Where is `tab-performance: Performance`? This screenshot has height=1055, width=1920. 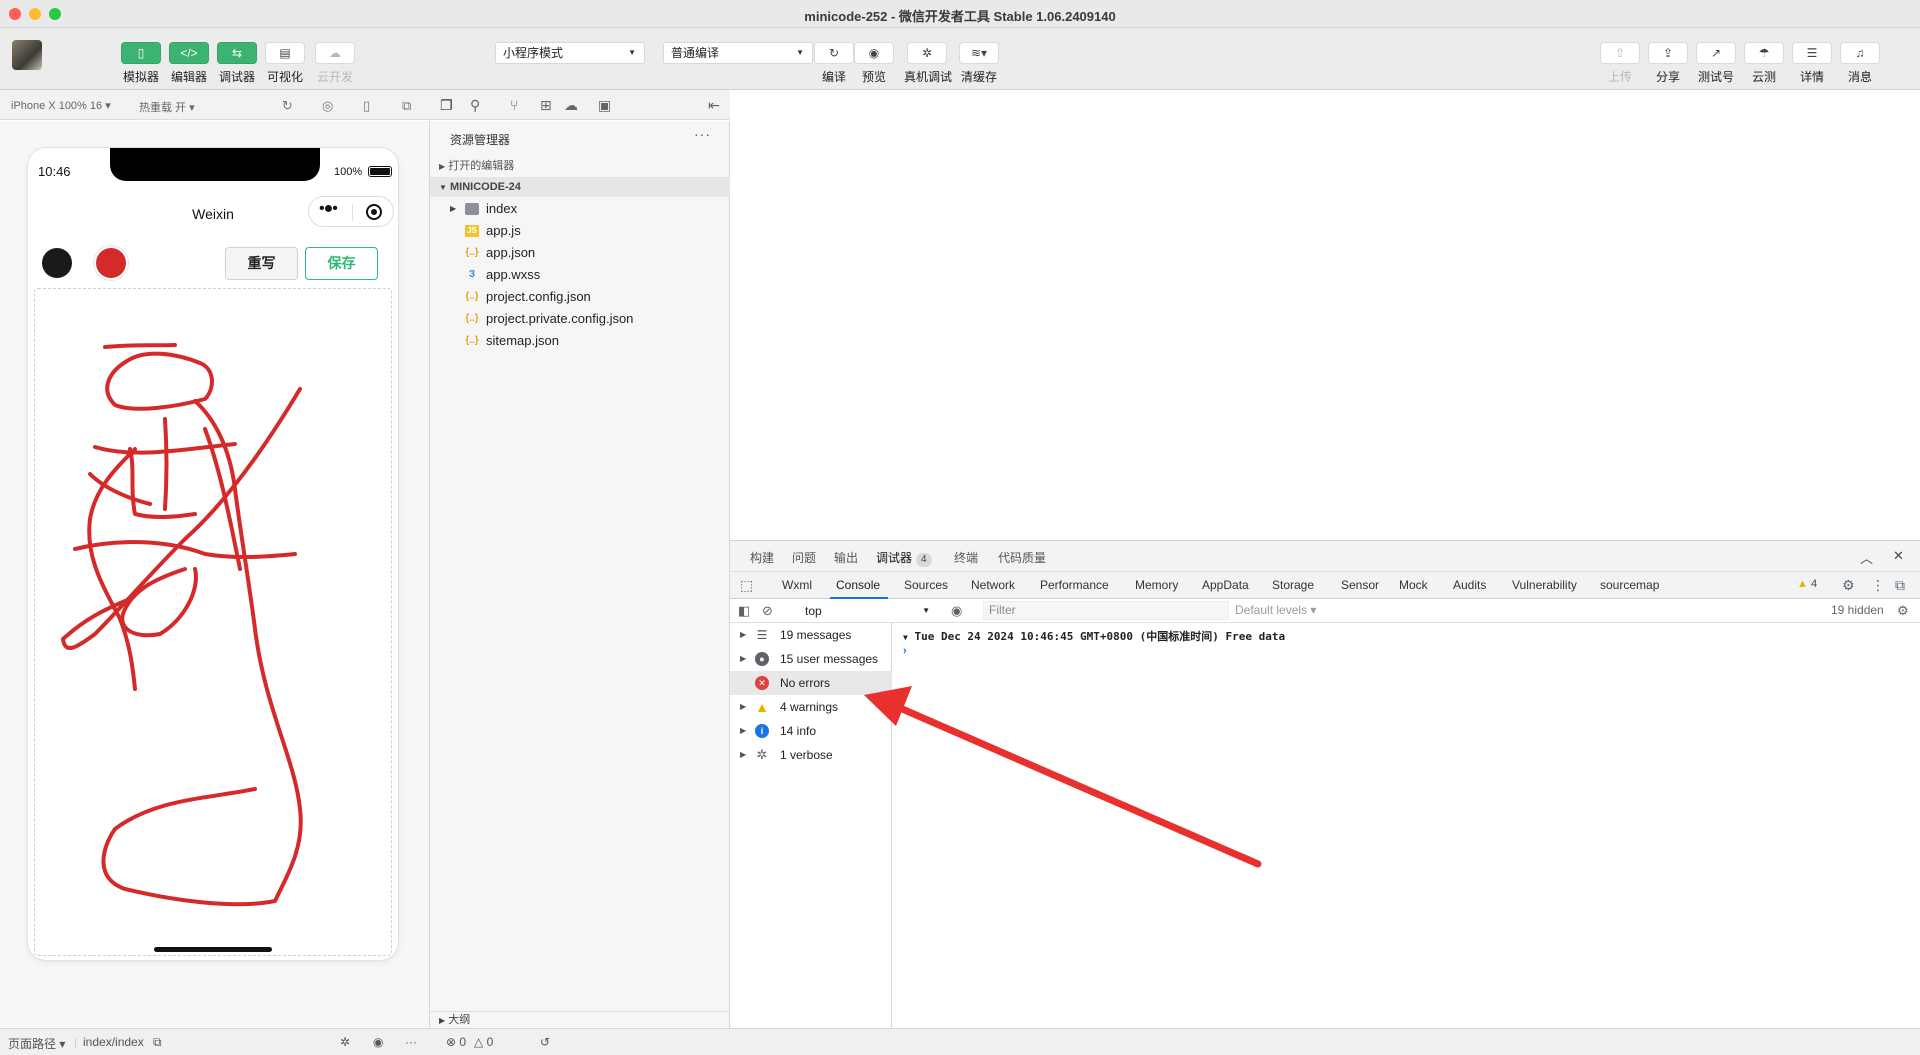
tab-performance: Performance is located at coordinates (1074, 585).